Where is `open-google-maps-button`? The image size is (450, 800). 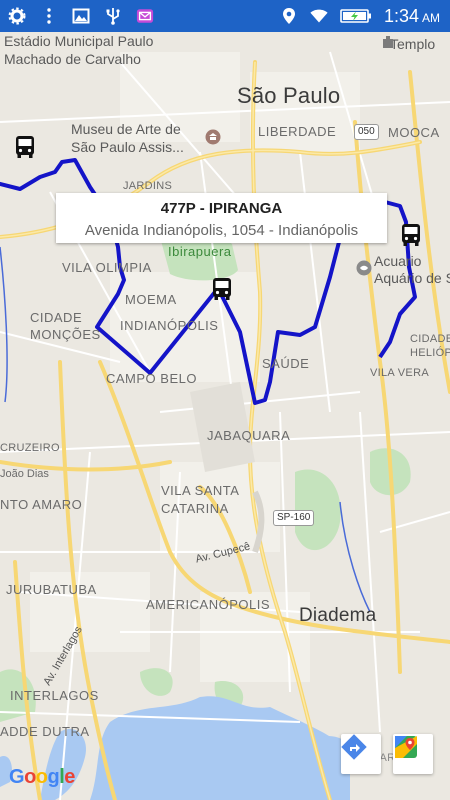 open-google-maps-button is located at coordinates (413, 754).